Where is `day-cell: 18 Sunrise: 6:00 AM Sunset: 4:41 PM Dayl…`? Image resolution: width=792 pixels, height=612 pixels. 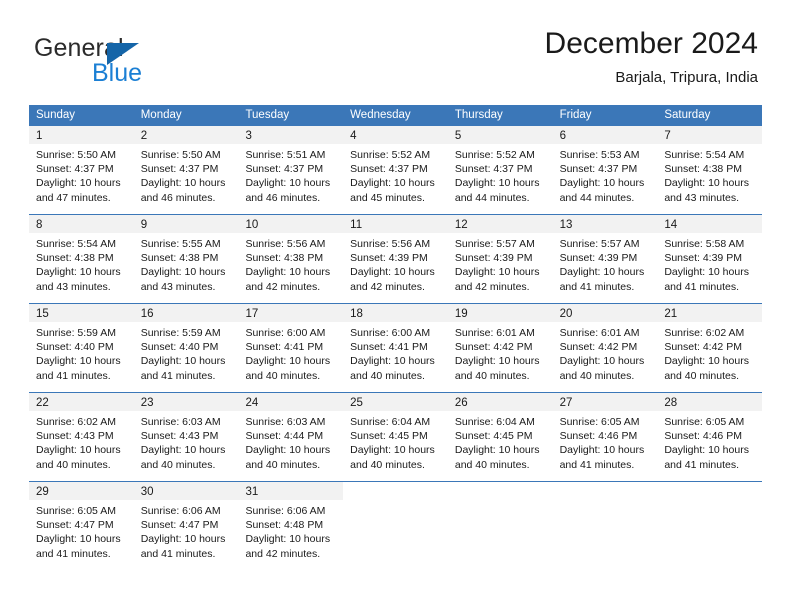 day-cell: 18 Sunrise: 6:00 AM Sunset: 4:41 PM Dayl… is located at coordinates (395, 348).